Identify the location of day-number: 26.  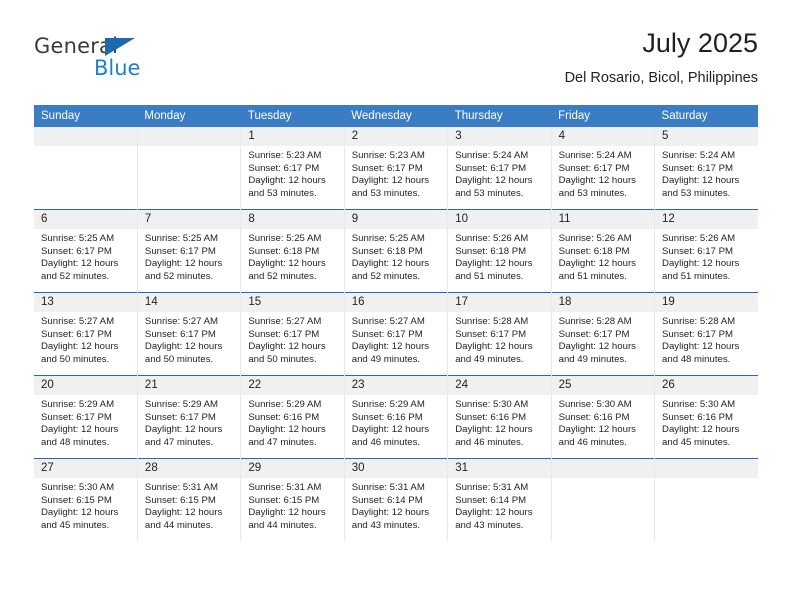
(706, 385).